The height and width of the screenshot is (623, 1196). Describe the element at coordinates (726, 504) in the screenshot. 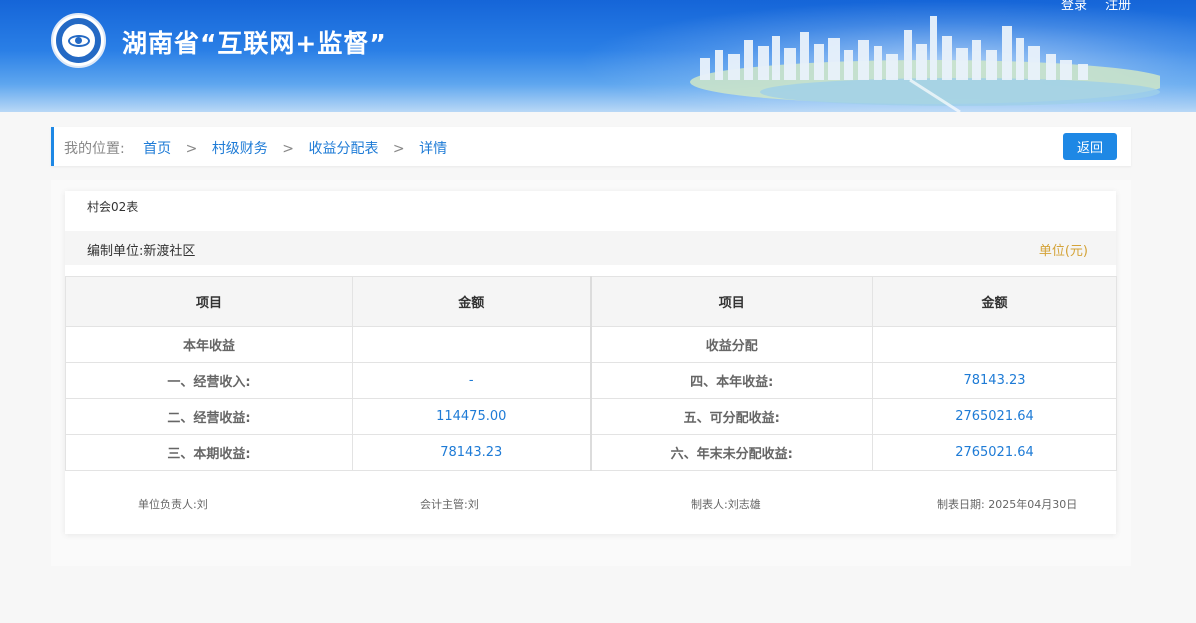

I see `preparer: 制表人:刘志雄` at that location.